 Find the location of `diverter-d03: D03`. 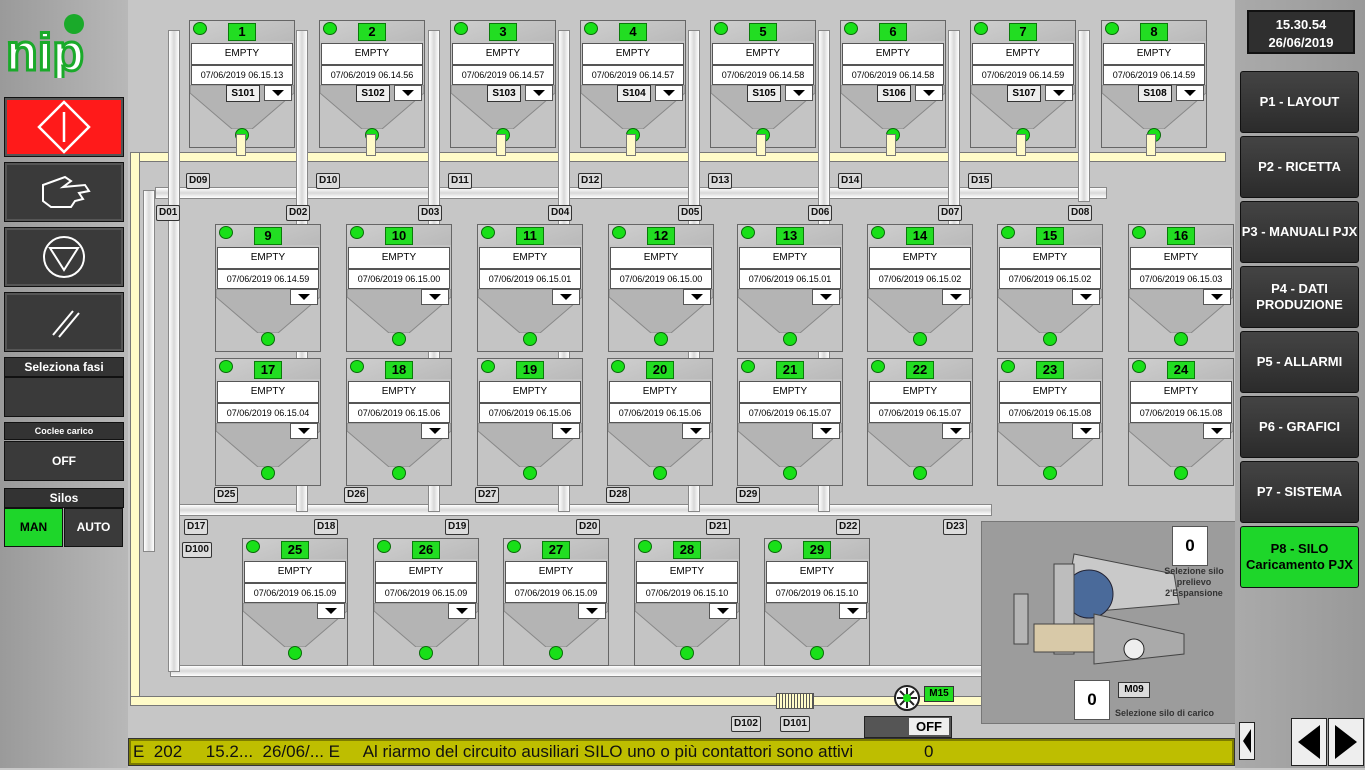

diverter-d03: D03 is located at coordinates (430, 213).